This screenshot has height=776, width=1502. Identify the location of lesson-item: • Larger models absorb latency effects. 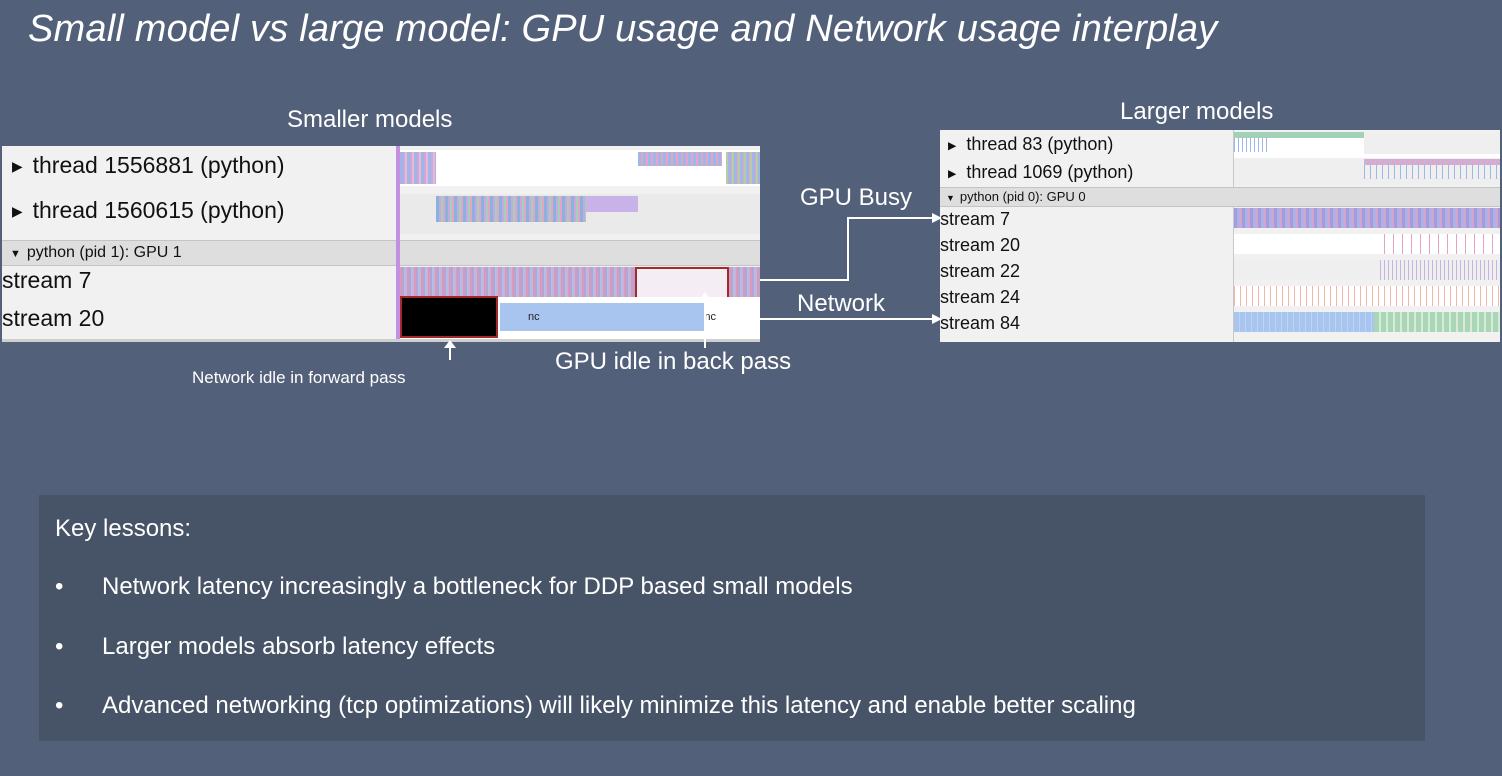
(275, 646).